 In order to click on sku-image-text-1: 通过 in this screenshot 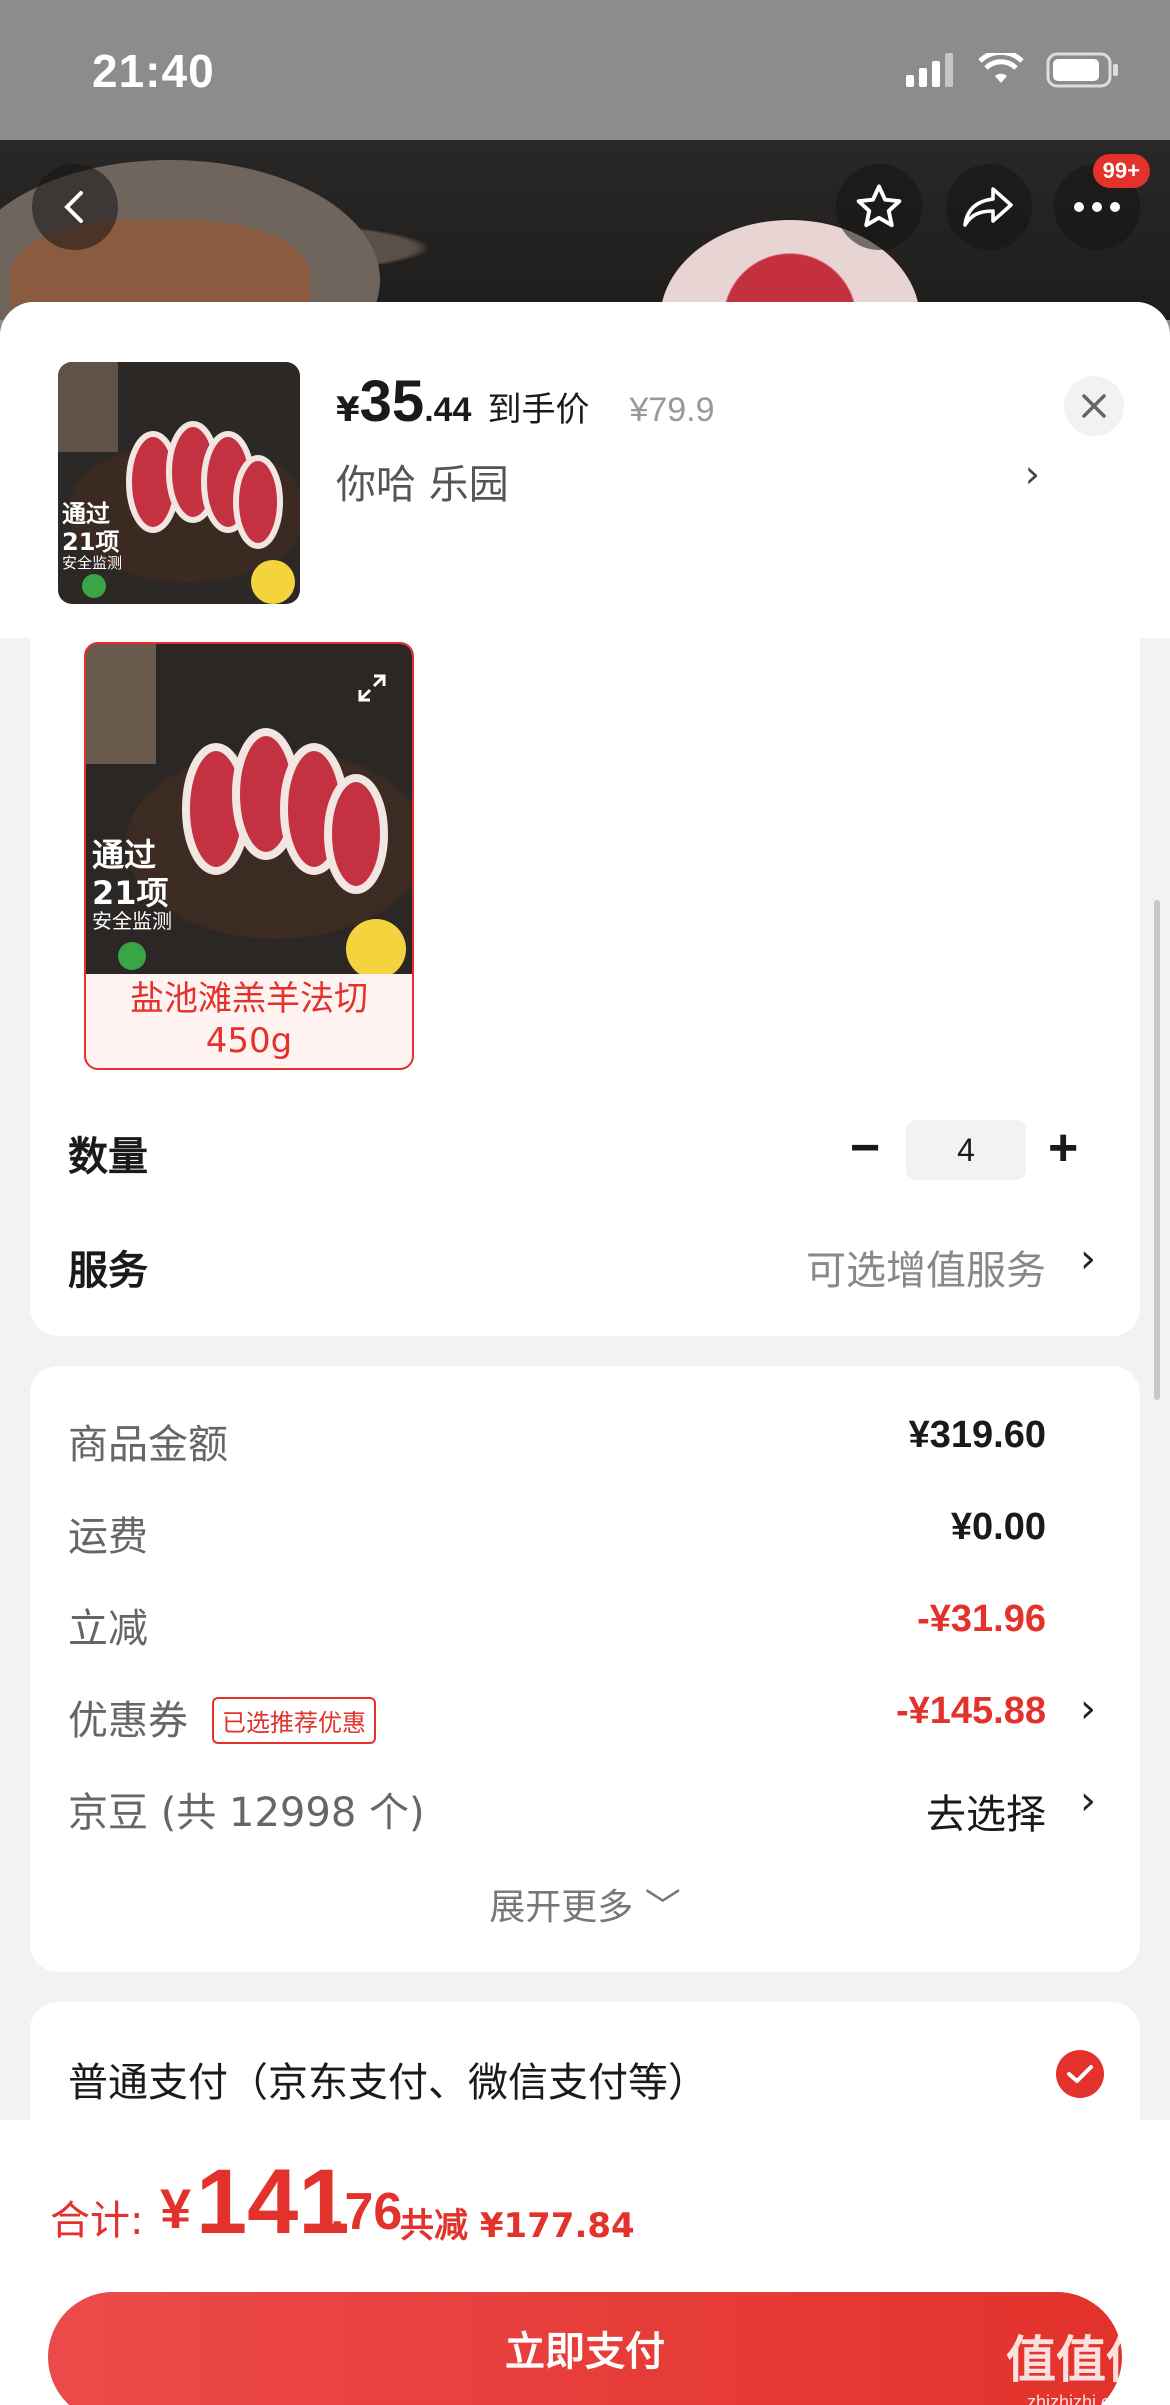, I will do `click(124, 855)`.